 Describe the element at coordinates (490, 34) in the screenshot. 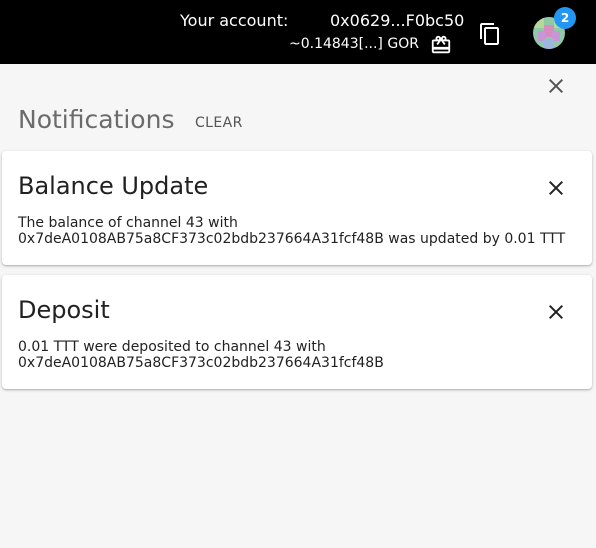

I see `copy-icon` at that location.